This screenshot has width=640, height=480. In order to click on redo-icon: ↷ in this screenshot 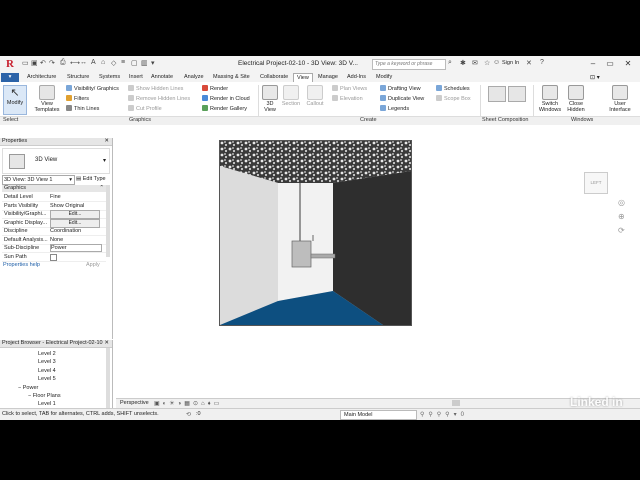, I will do `click(52, 63)`.